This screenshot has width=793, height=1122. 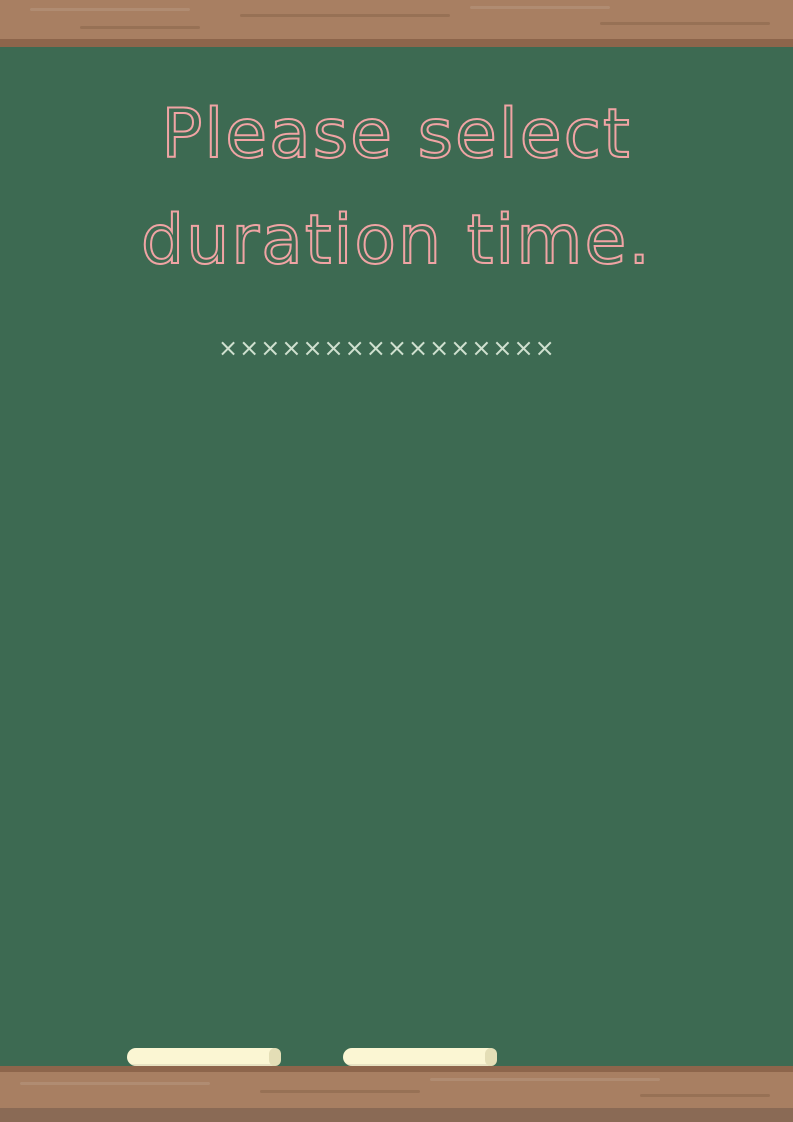 I want to click on board-frame-bottom-lip, so click(x=396, y=1069).